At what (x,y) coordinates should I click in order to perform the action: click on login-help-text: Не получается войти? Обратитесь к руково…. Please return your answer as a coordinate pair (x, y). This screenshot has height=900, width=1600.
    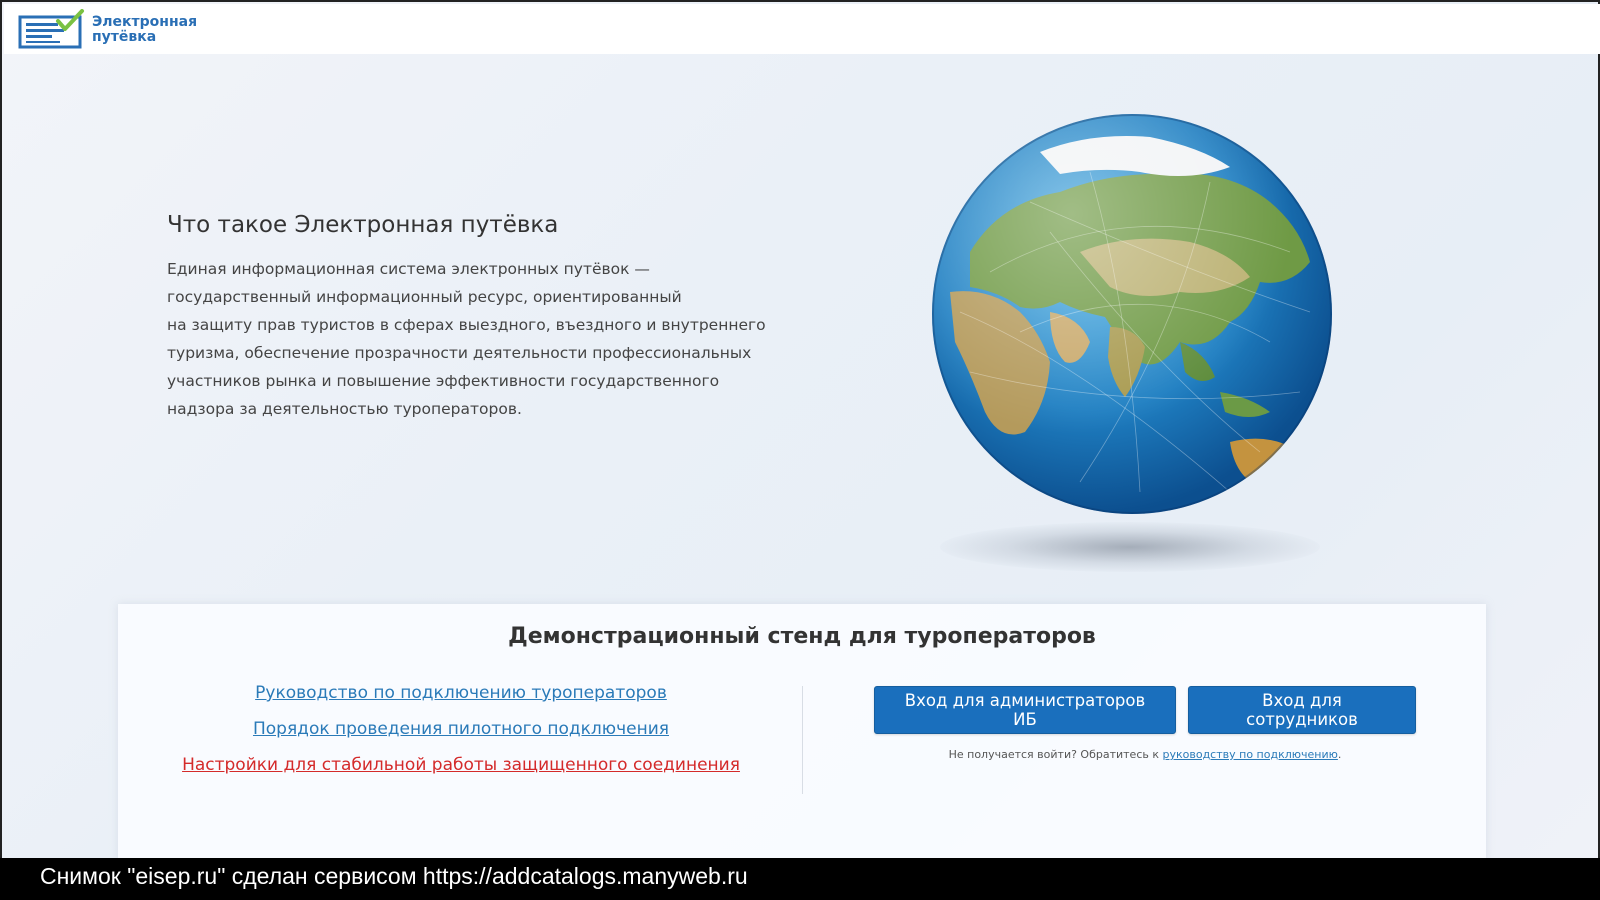
    Looking at the image, I should click on (1145, 754).